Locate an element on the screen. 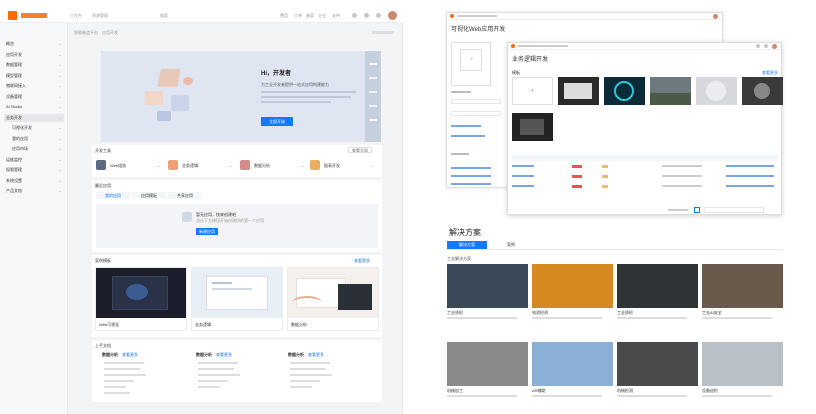 Image resolution: width=816 pixels, height=414 pixels. sidebar-item: AI Studio ⌄ is located at coordinates (34, 107).